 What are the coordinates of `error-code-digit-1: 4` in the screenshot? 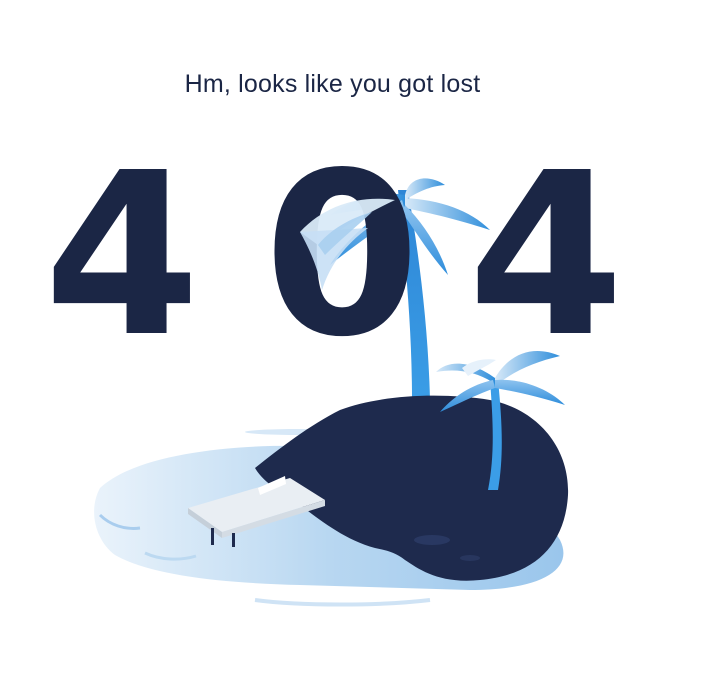 It's located at (122, 256).